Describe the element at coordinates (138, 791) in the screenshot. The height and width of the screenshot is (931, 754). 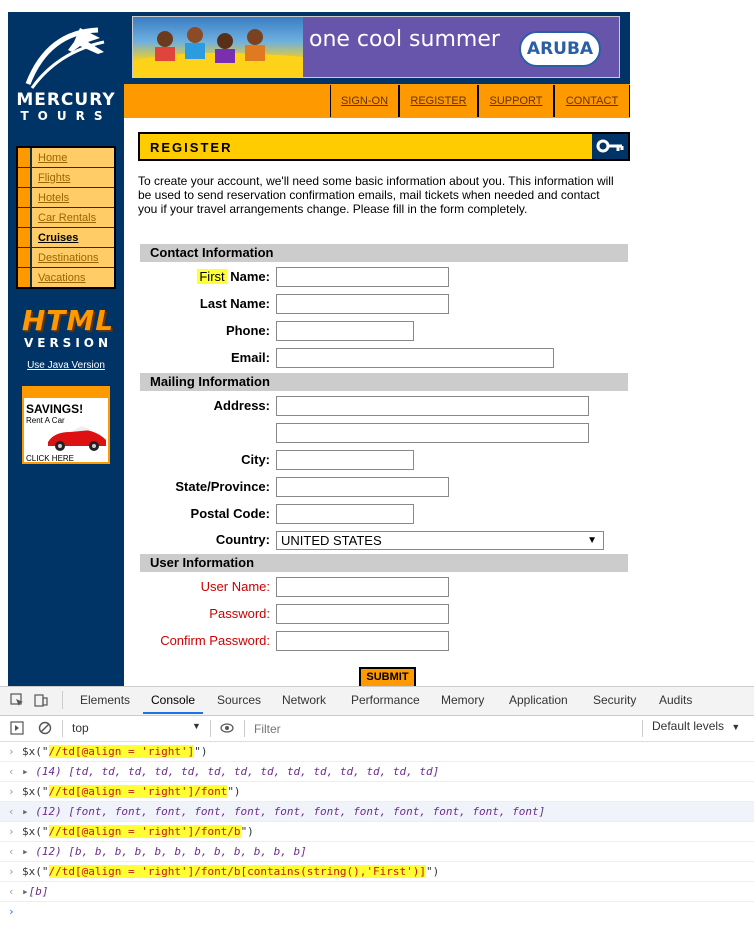
I see `xpath-query: //td[@align = 'right']/font` at that location.